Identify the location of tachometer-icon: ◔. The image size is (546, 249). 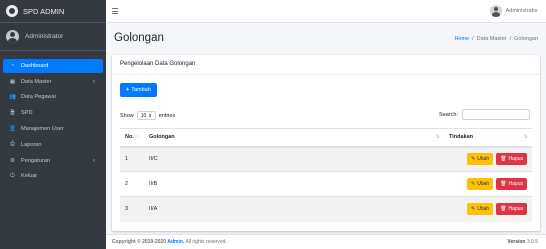
(12, 65).